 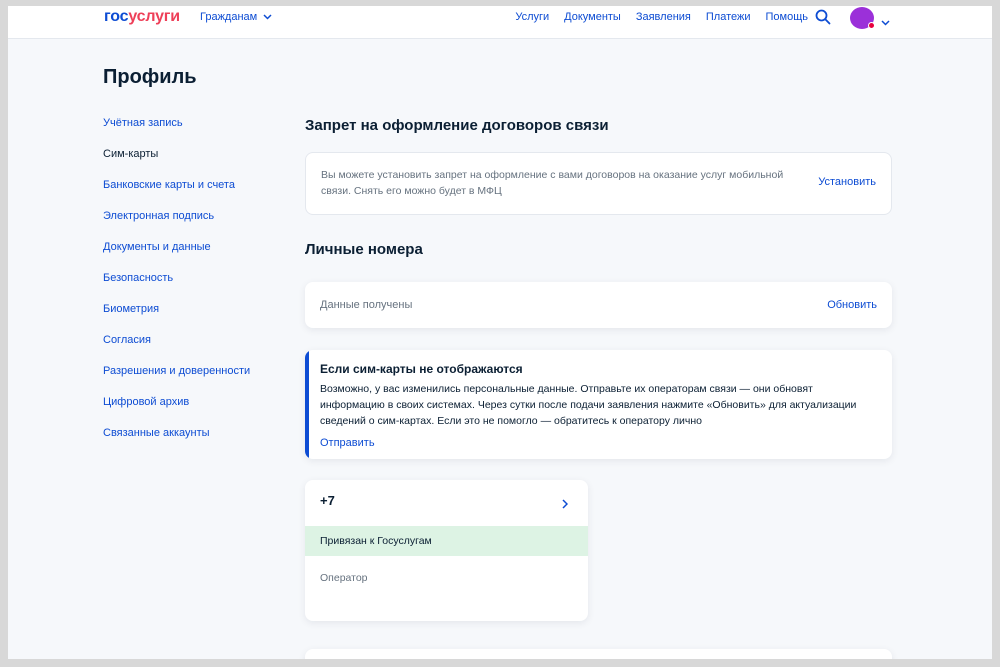 I want to click on page-title: Профиль, so click(x=150, y=77).